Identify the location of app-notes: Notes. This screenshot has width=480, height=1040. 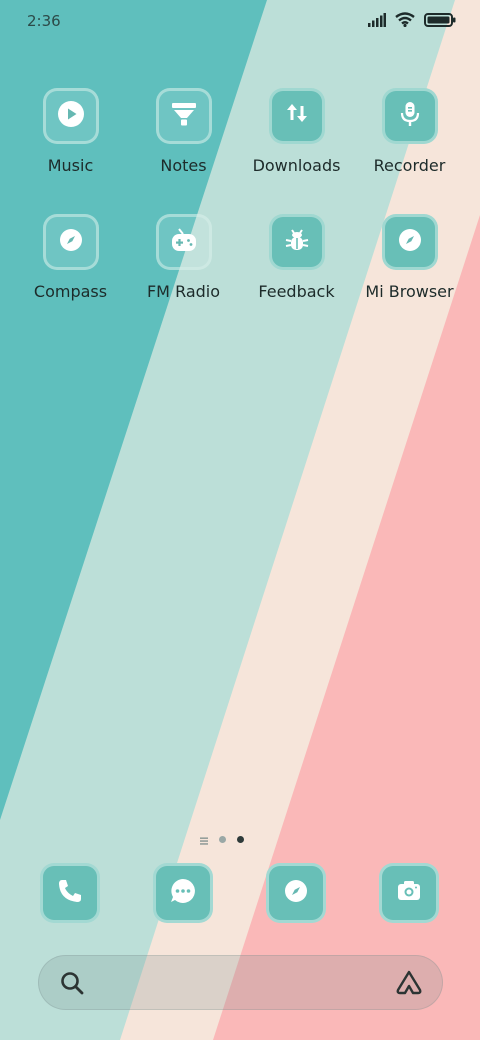
(183, 131).